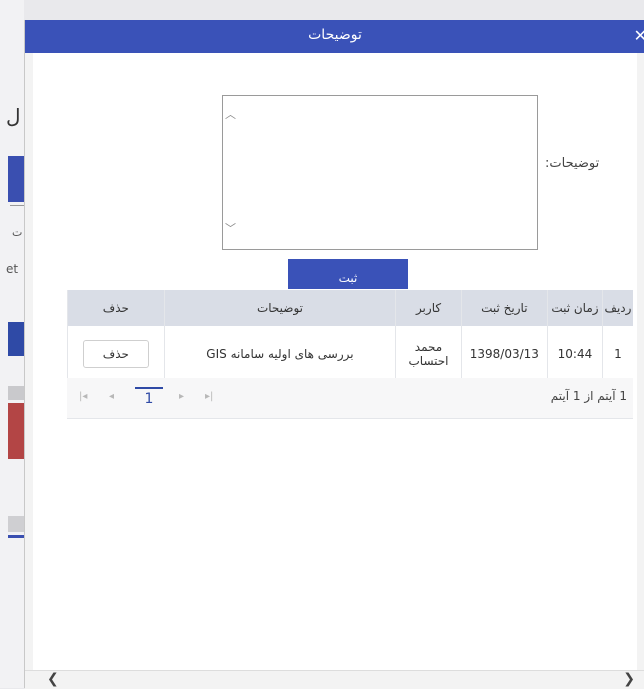 This screenshot has width=644, height=689. What do you see at coordinates (504, 308) in the screenshot?
I see `header-date: تاریخ ثبت` at bounding box center [504, 308].